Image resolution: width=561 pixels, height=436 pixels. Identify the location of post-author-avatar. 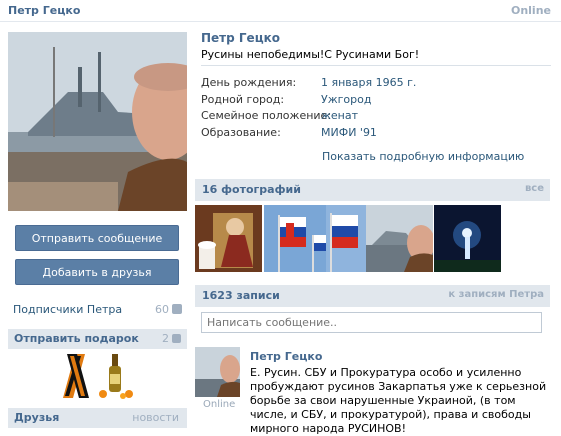
(217, 372).